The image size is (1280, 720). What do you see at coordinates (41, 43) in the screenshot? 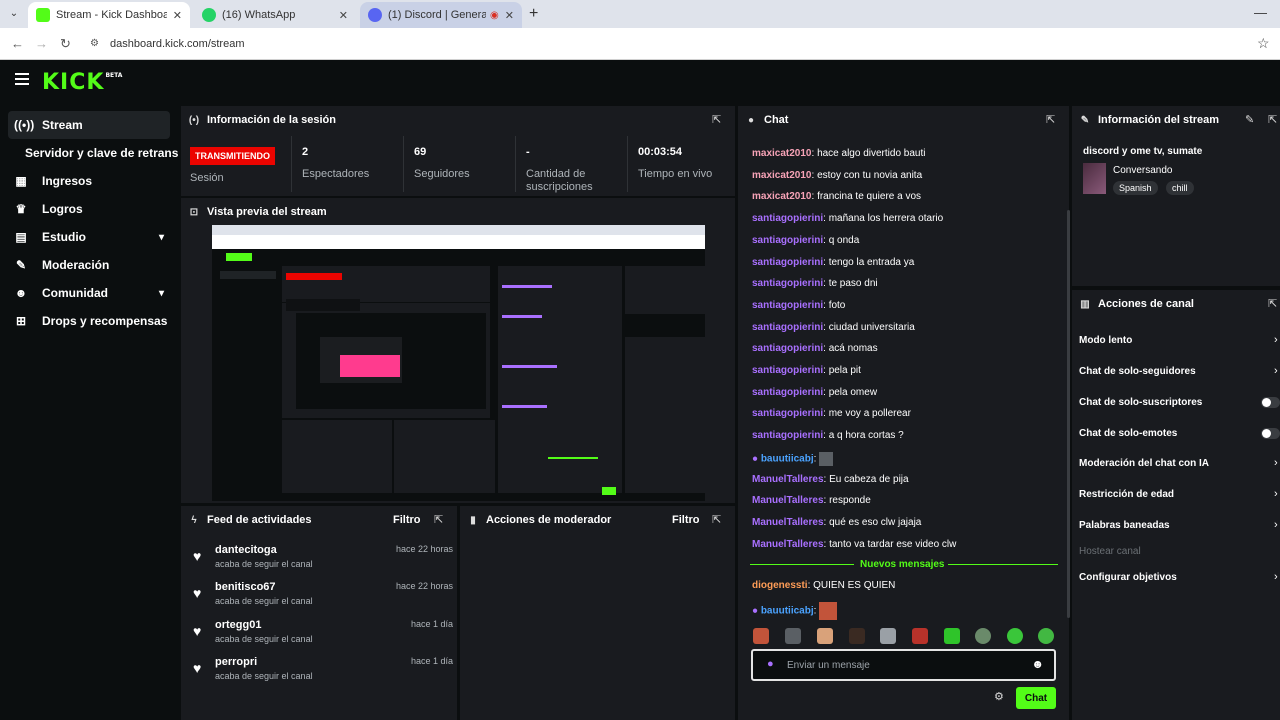
I see `forward-icon: →` at bounding box center [41, 43].